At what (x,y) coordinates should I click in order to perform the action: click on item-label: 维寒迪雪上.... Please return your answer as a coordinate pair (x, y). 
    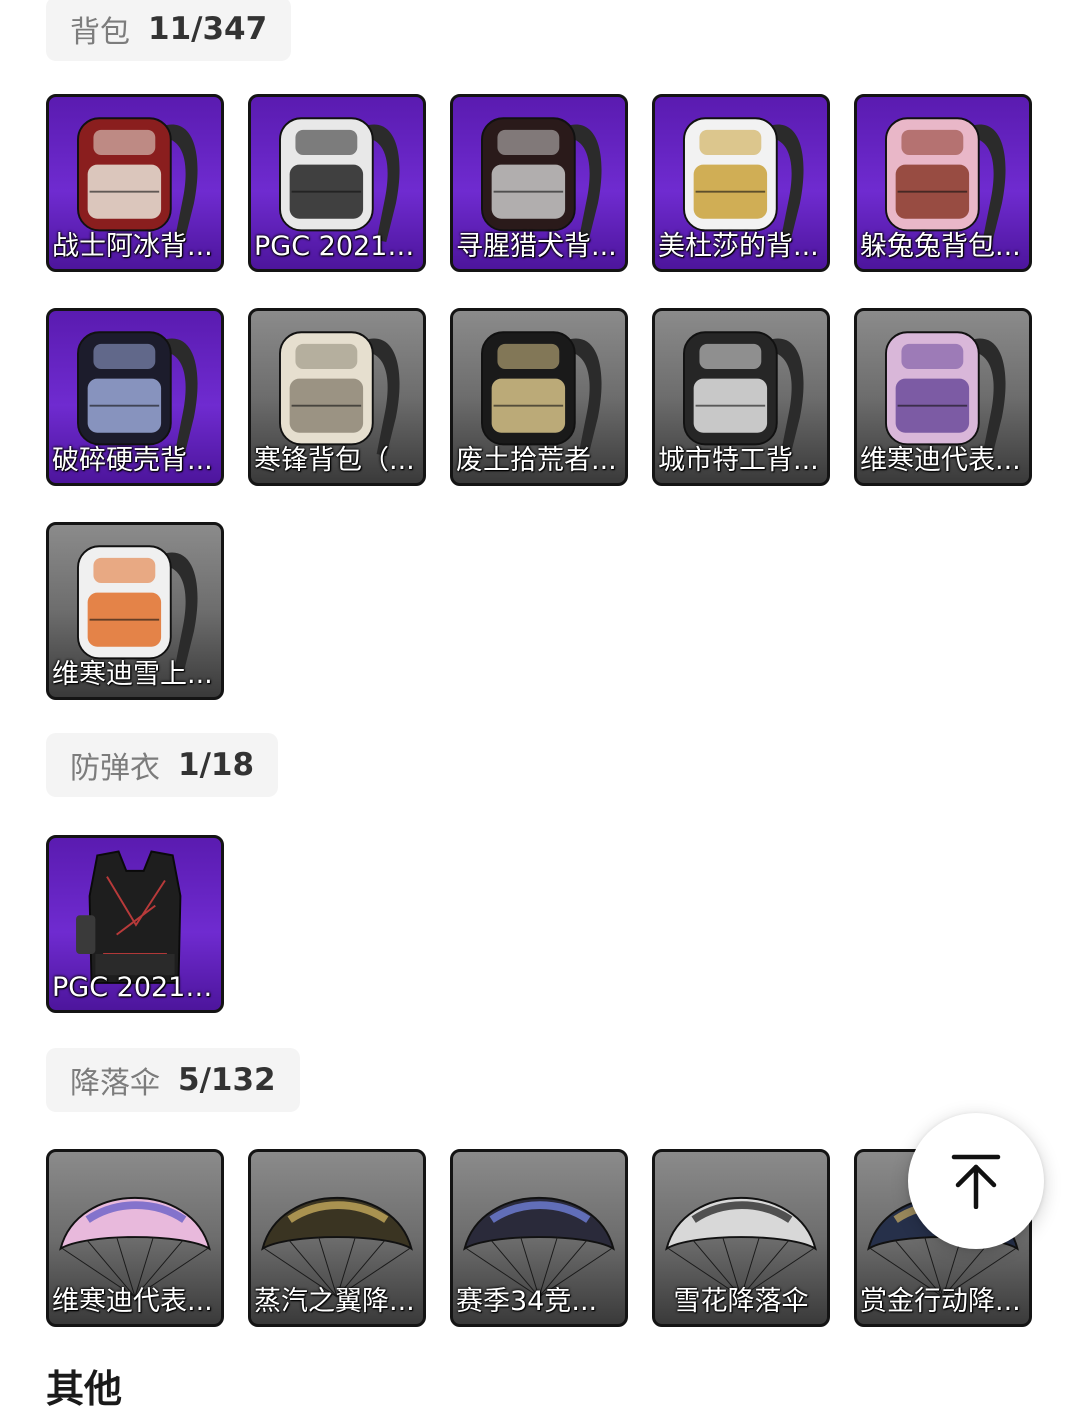
    Looking at the image, I should click on (132, 674).